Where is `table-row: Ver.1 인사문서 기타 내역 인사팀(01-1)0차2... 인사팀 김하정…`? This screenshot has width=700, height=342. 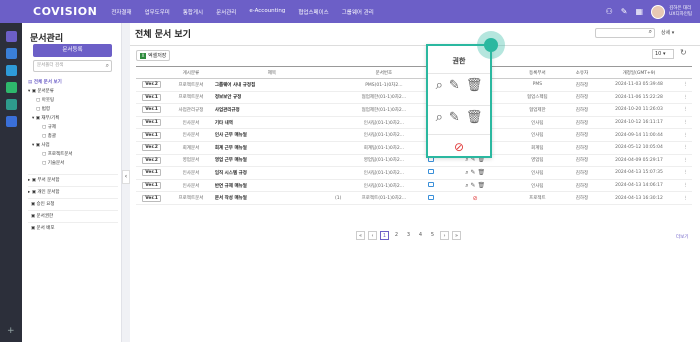 table-row: Ver.1 인사문서 기타 내역 인사팀(01-1)0차2... 인사팀 김하정… is located at coordinates (414, 123).